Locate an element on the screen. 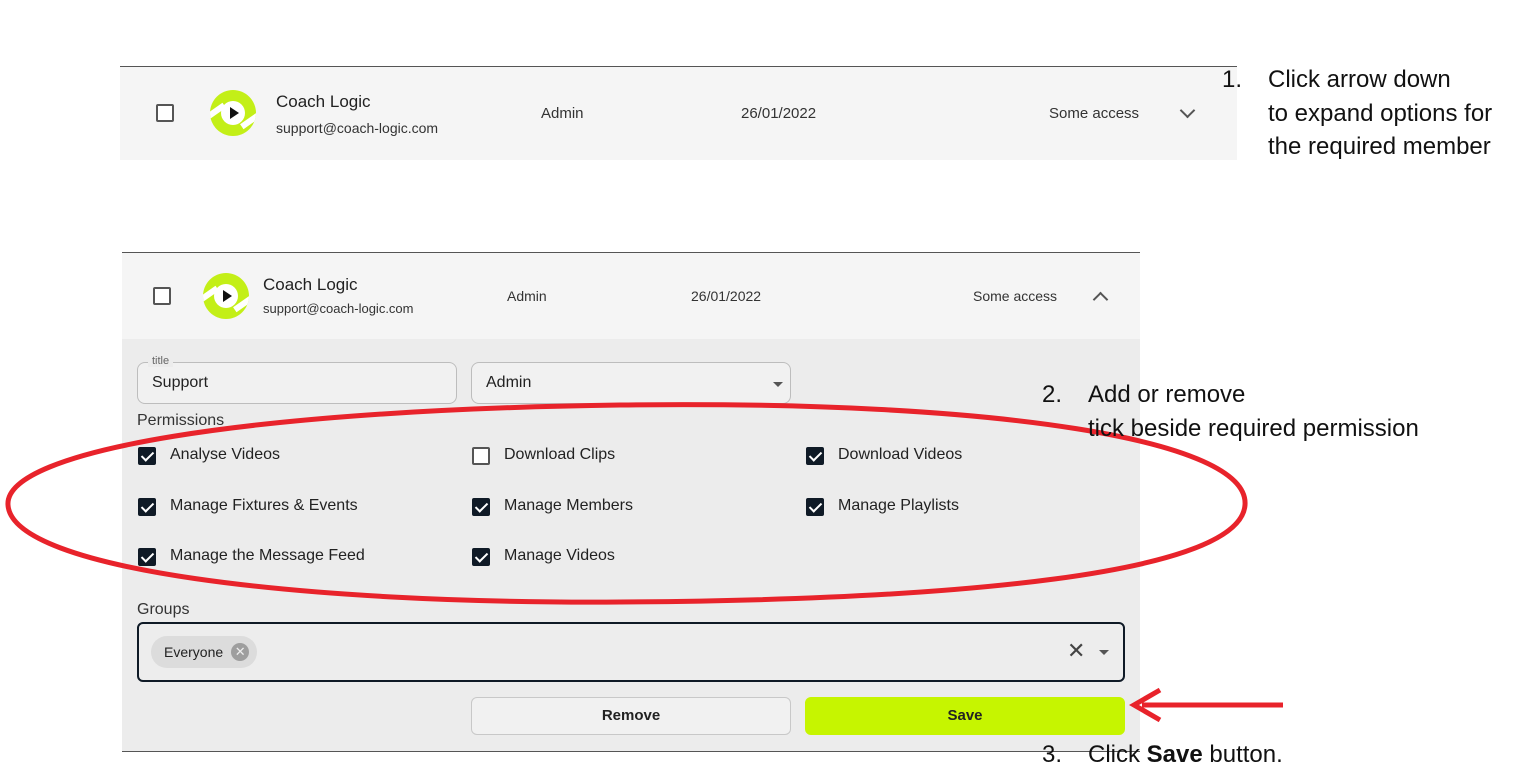 The height and width of the screenshot is (779, 1521). step-2-number: 2. is located at coordinates (1052, 394).